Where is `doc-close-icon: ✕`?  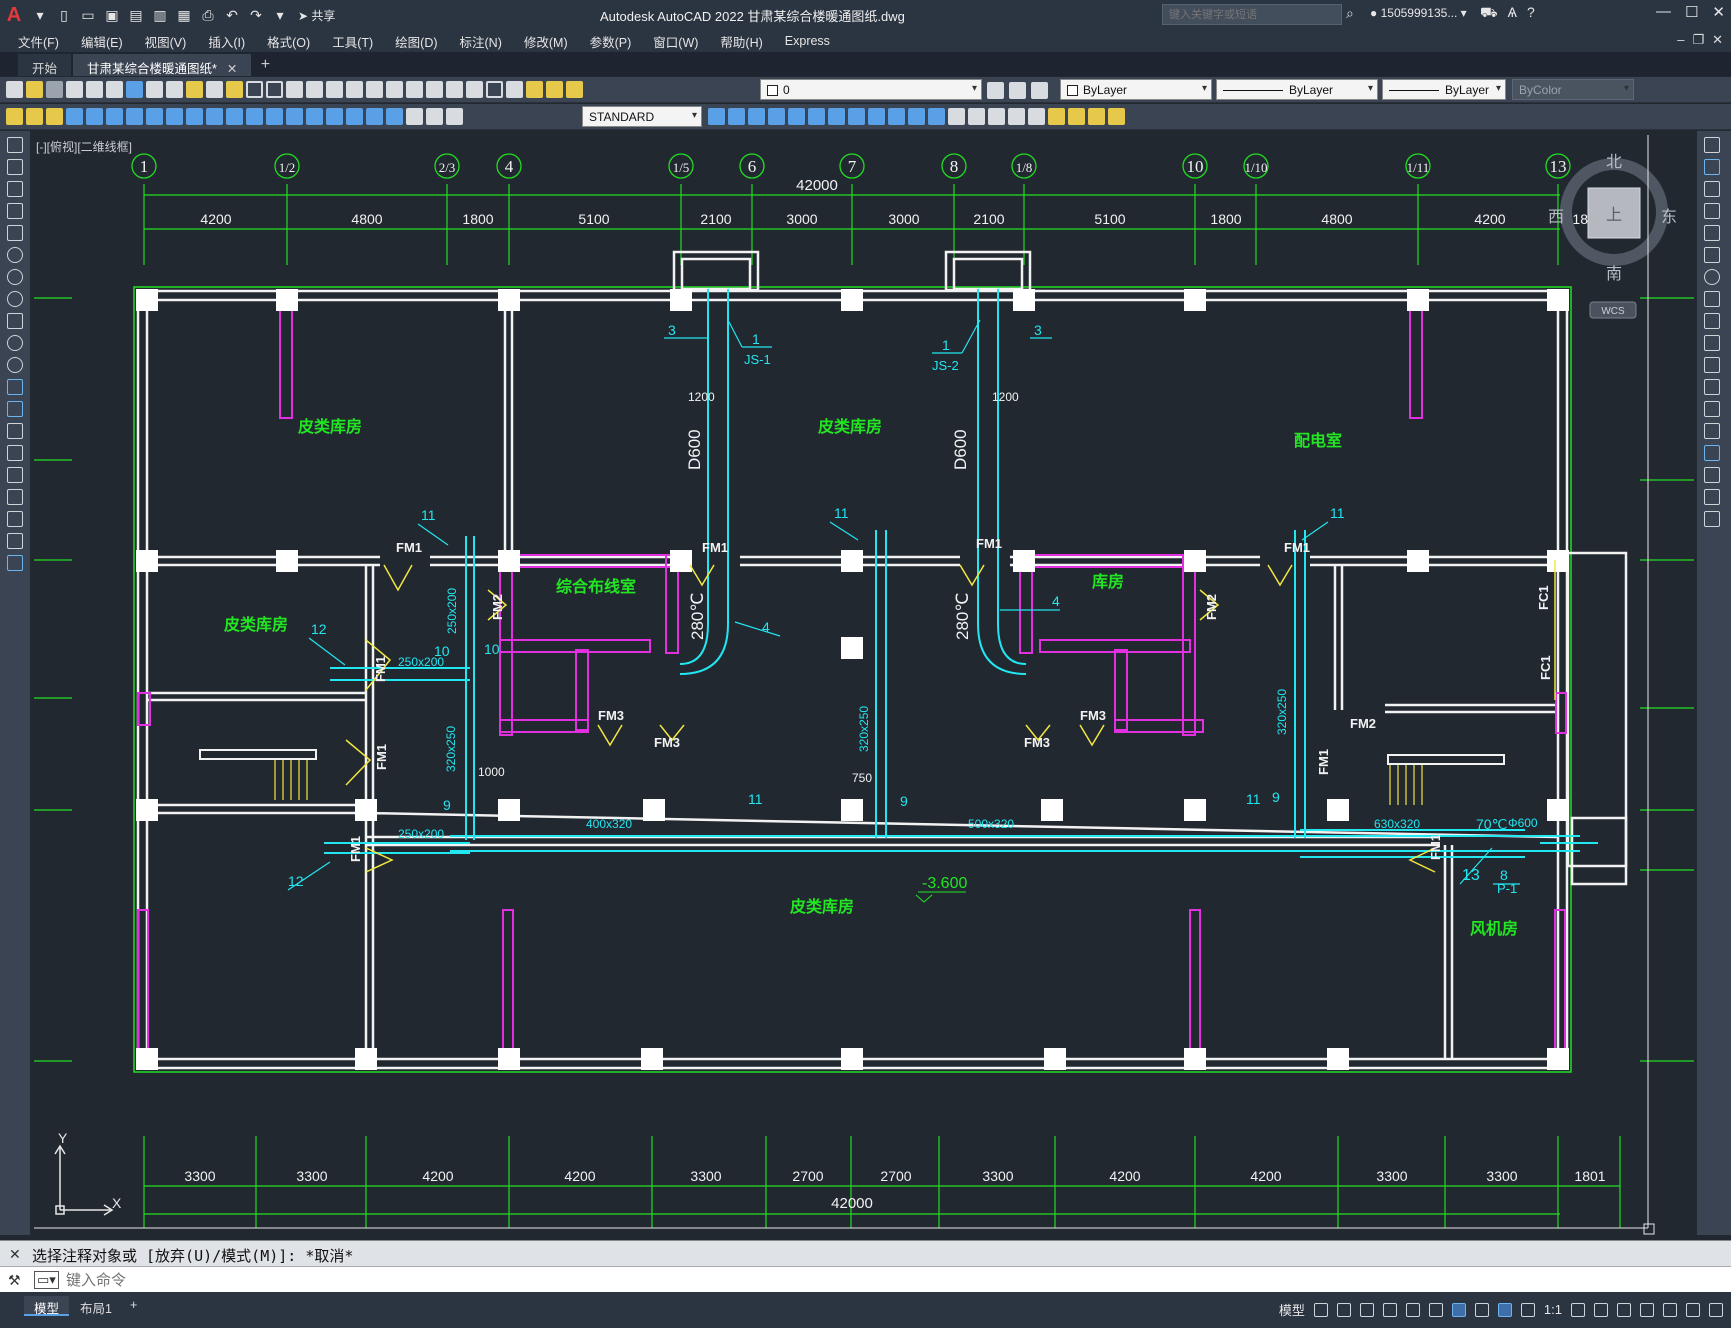
doc-close-icon: ✕ is located at coordinates (1717, 40).